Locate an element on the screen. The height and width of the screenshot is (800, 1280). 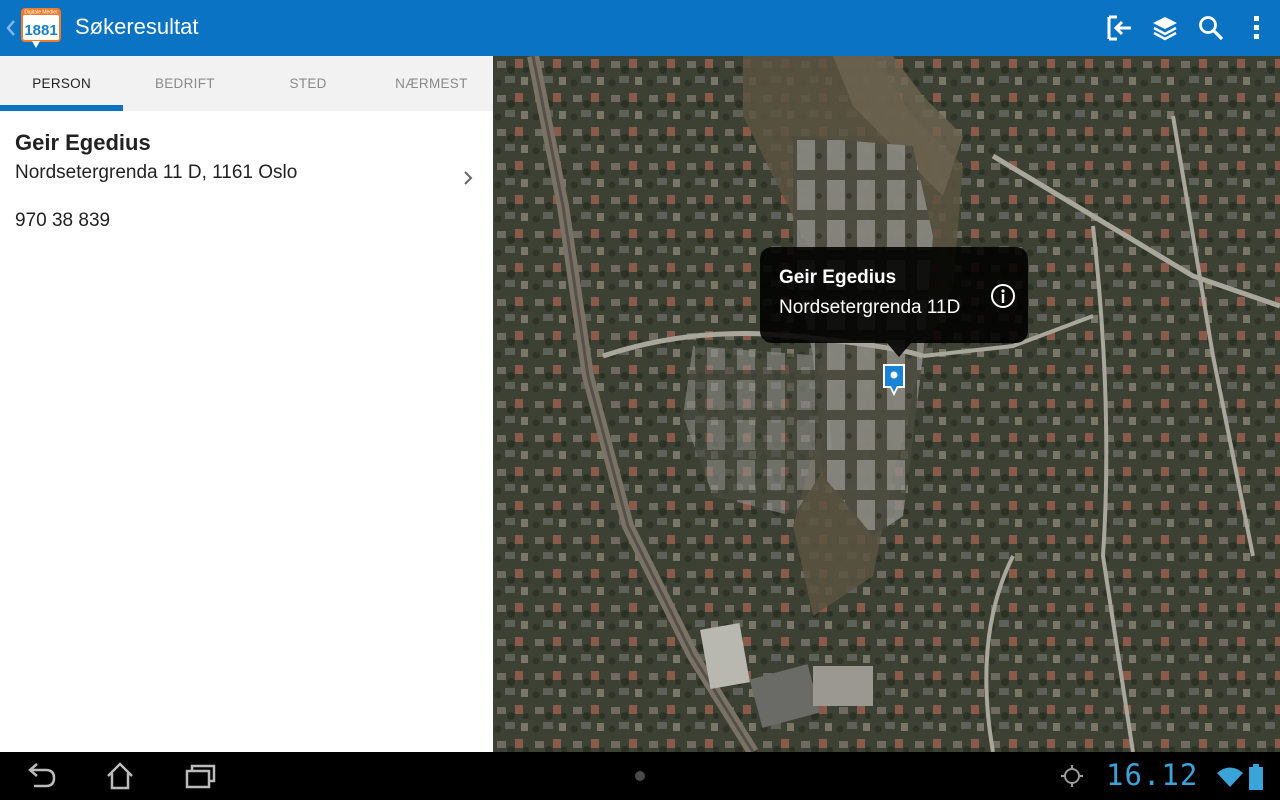
search-tabs: PERSON BEDRIFT STED NÆRMEST is located at coordinates (246, 83).